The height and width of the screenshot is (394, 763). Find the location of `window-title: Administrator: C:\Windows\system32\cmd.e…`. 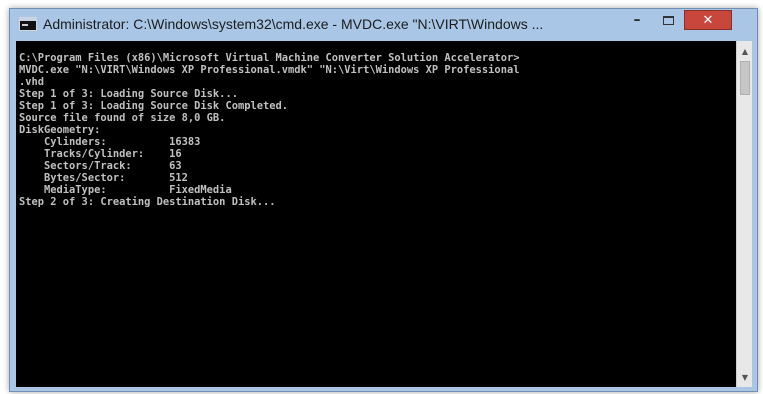

window-title: Administrator: C:\Windows\system32\cmd.e… is located at coordinates (293, 24).